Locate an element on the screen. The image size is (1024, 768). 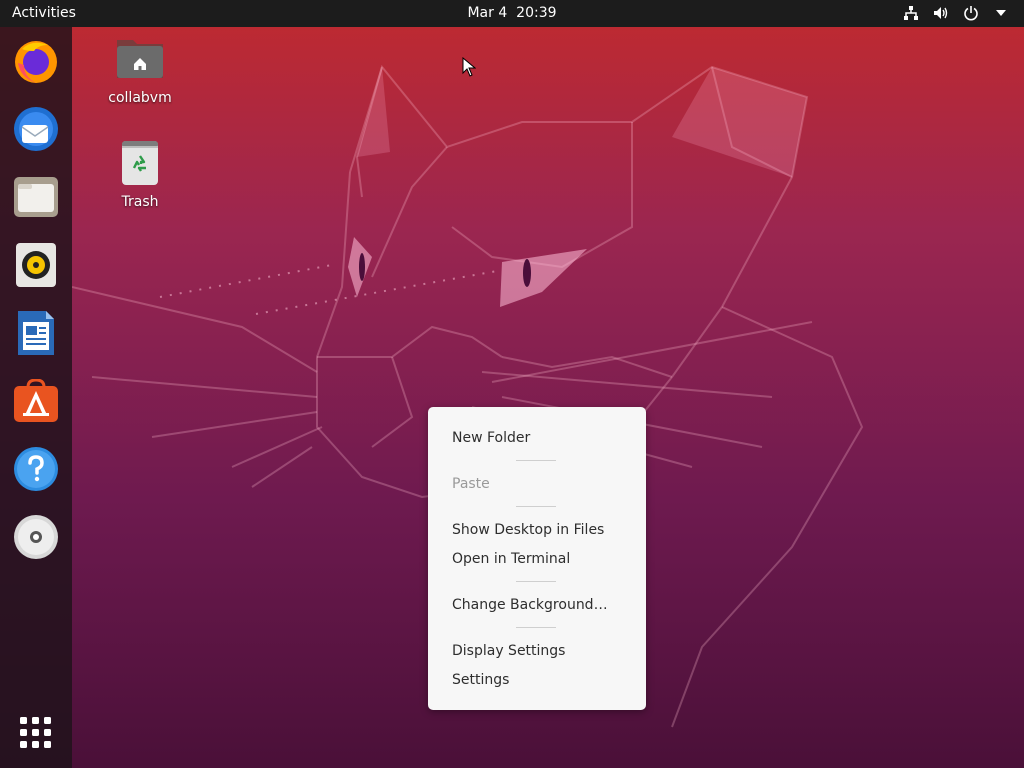
desktop-trash: Trash is located at coordinates (140, 175).